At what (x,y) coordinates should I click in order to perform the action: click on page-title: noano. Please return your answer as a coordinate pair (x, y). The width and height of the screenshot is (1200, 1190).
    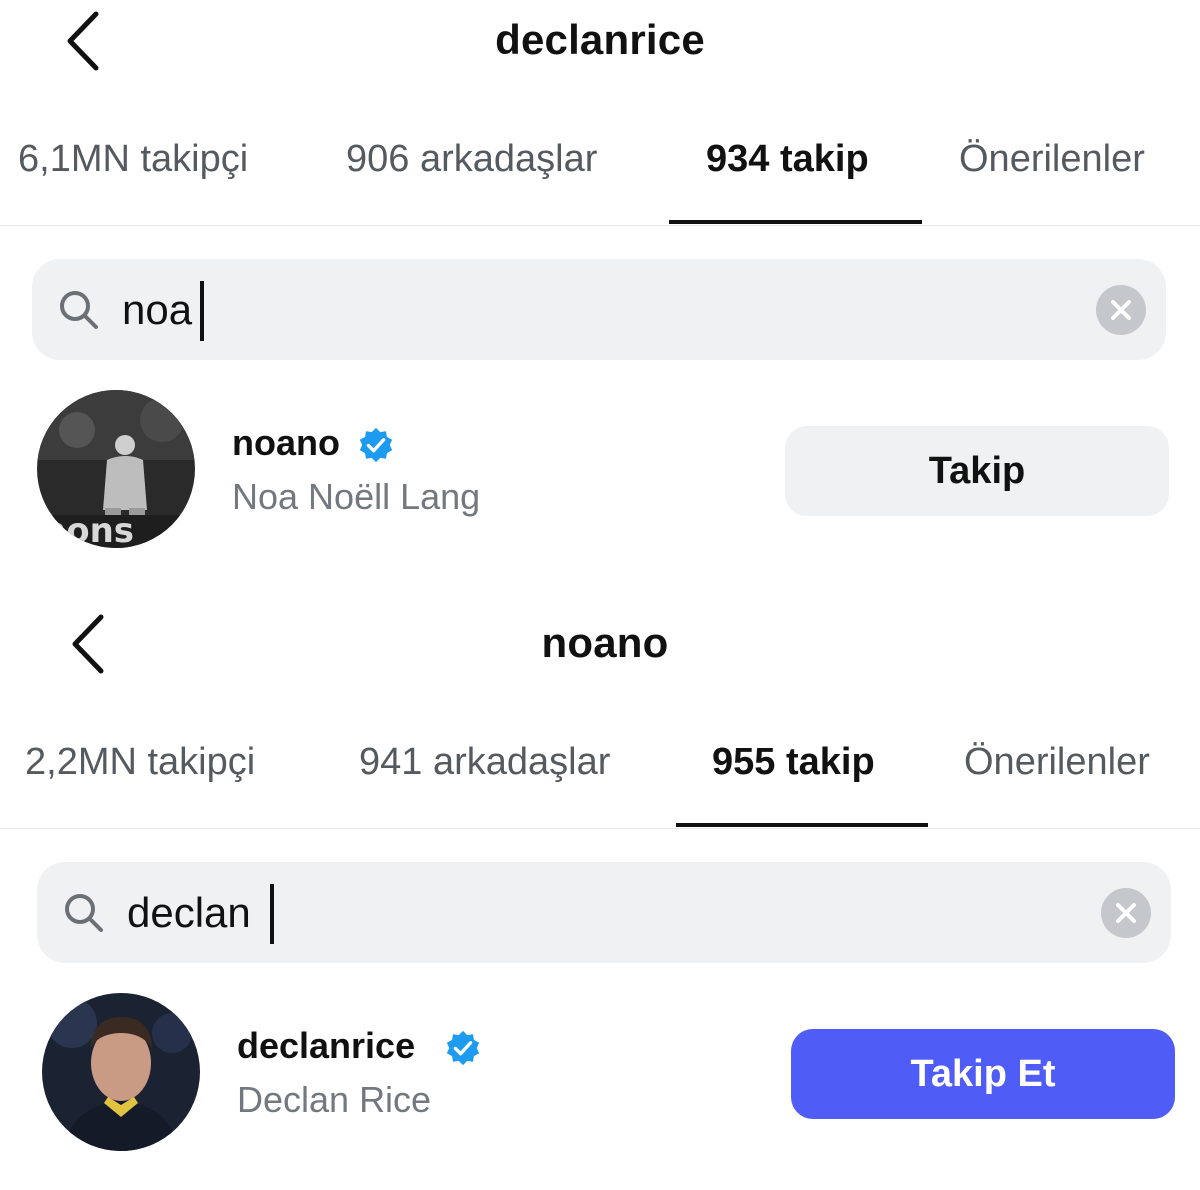
    Looking at the image, I should click on (605, 642).